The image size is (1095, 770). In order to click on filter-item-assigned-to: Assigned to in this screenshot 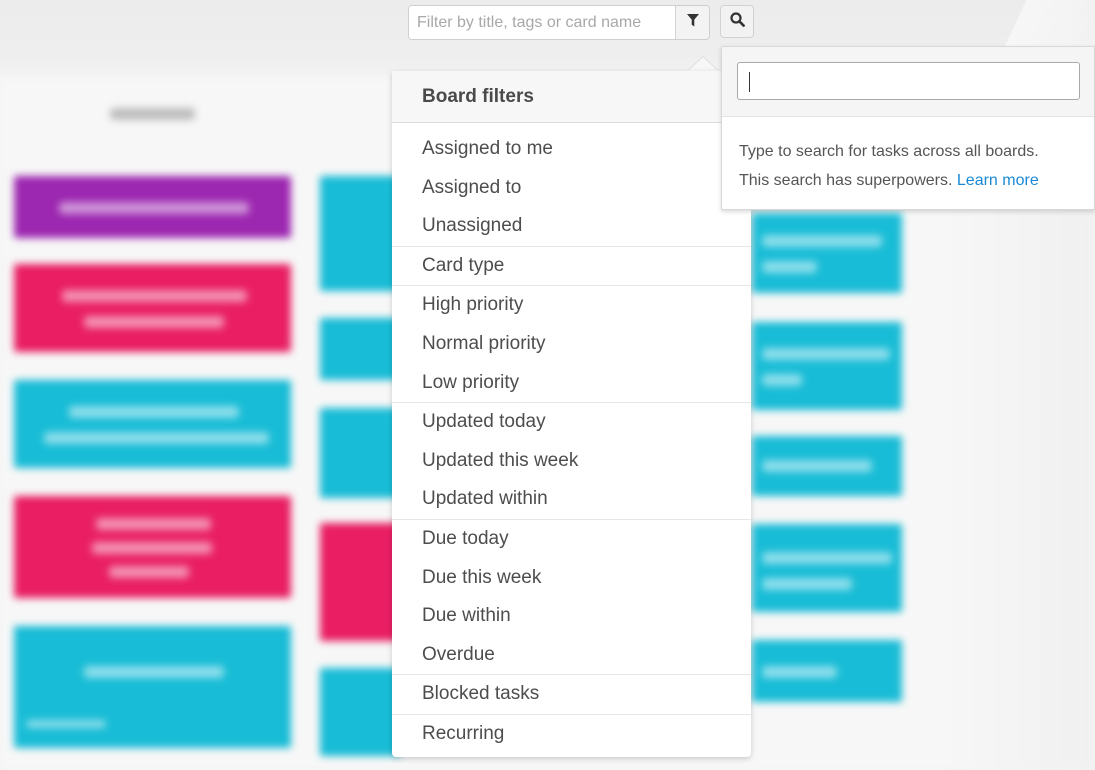, I will do `click(571, 188)`.